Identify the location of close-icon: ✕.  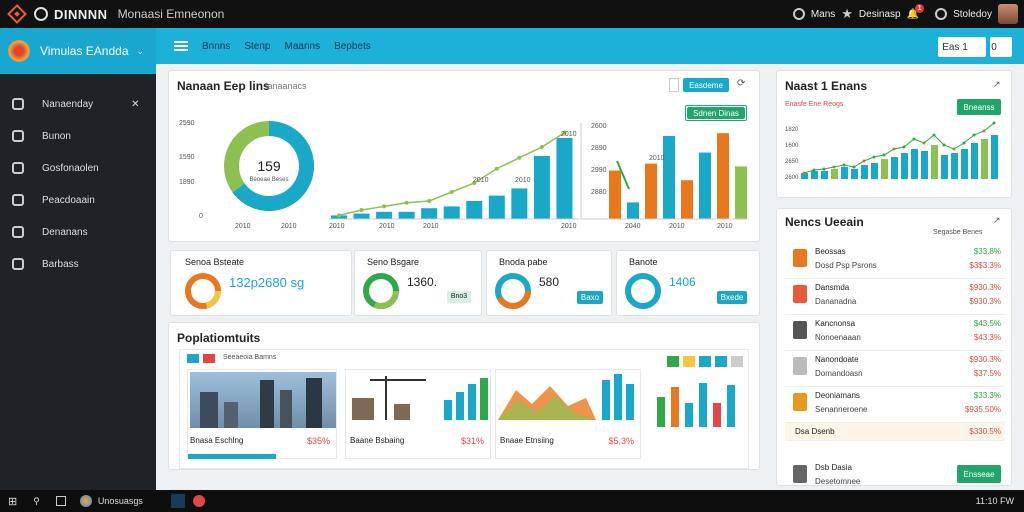
(135, 104).